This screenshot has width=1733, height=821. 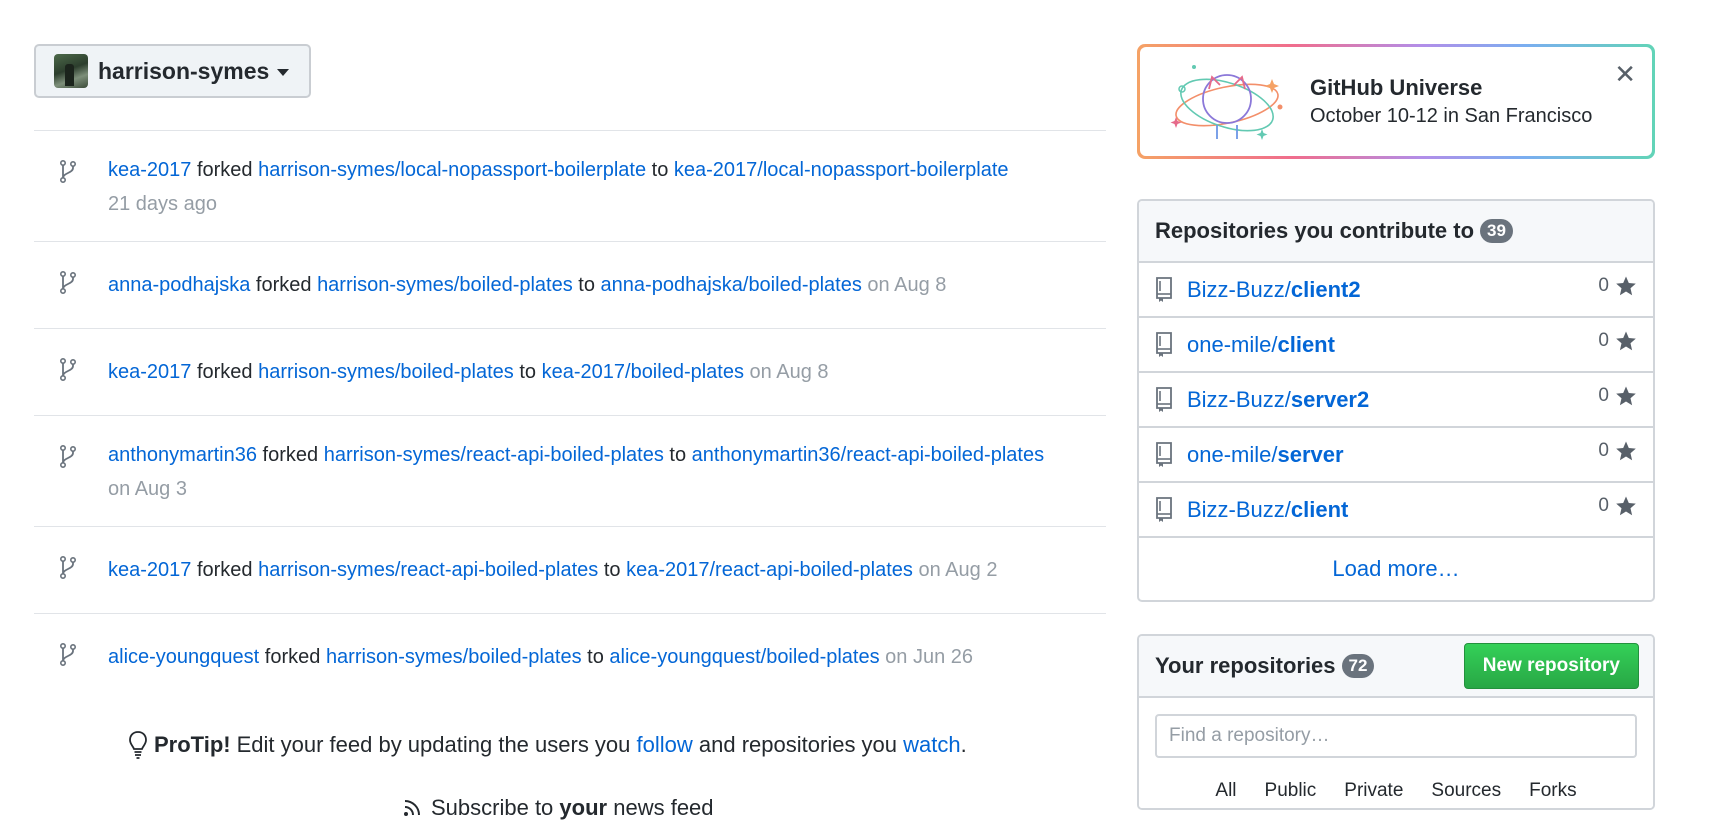 What do you see at coordinates (1551, 666) in the screenshot?
I see `new-repository-button: New repository` at bounding box center [1551, 666].